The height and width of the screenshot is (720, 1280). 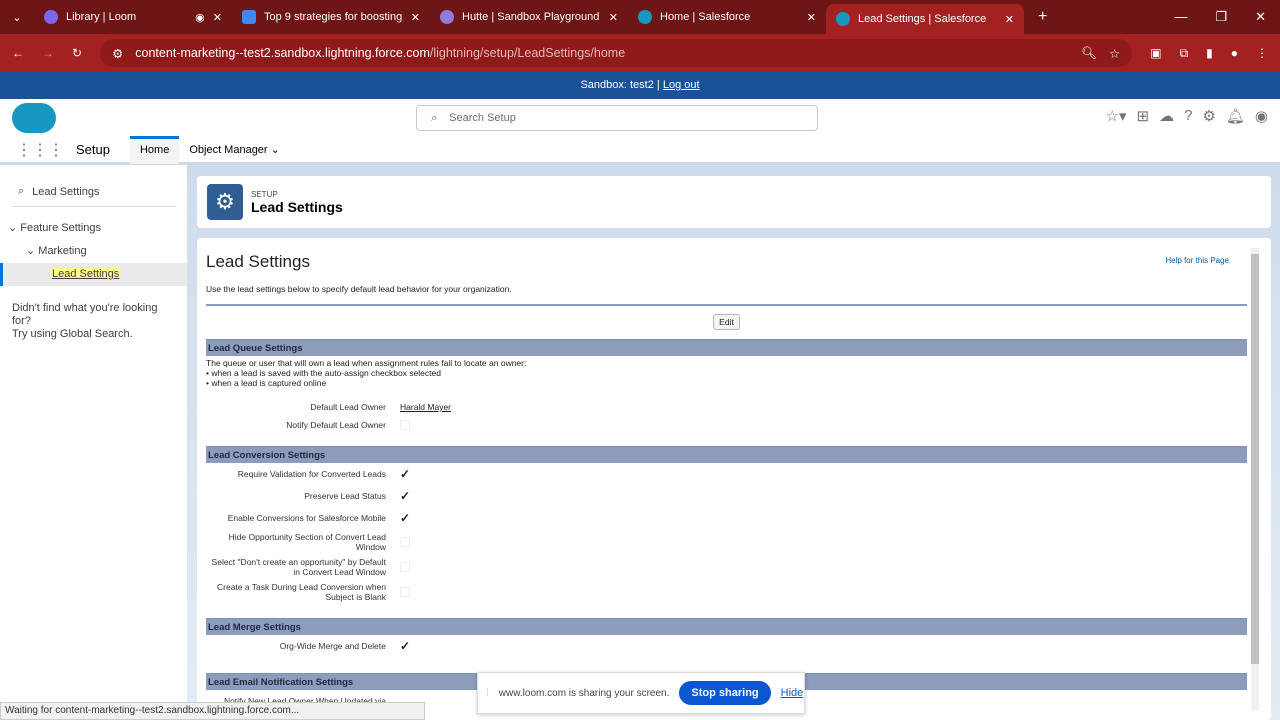 What do you see at coordinates (1255, 479) in the screenshot?
I see `scrollbar` at bounding box center [1255, 479].